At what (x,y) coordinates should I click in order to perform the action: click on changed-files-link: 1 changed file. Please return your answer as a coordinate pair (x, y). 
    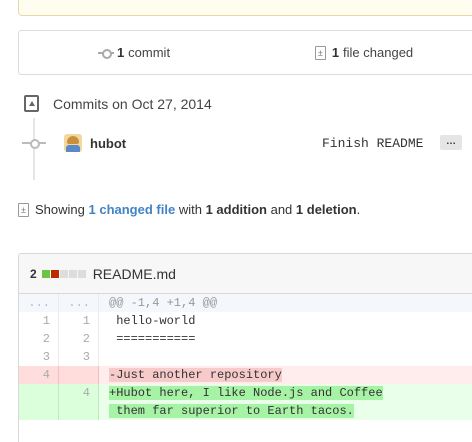
    Looking at the image, I should click on (132, 209).